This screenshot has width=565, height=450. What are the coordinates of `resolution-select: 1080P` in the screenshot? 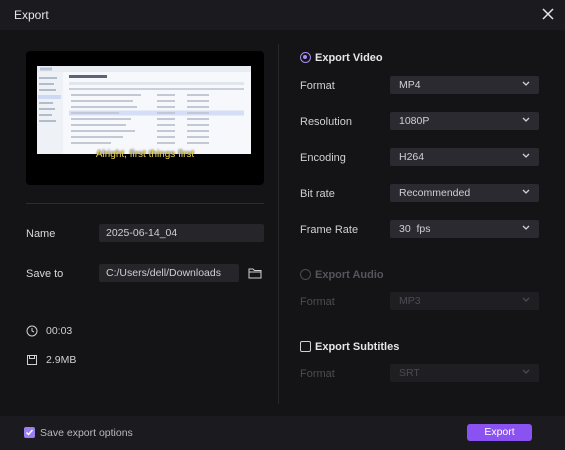 It's located at (464, 121).